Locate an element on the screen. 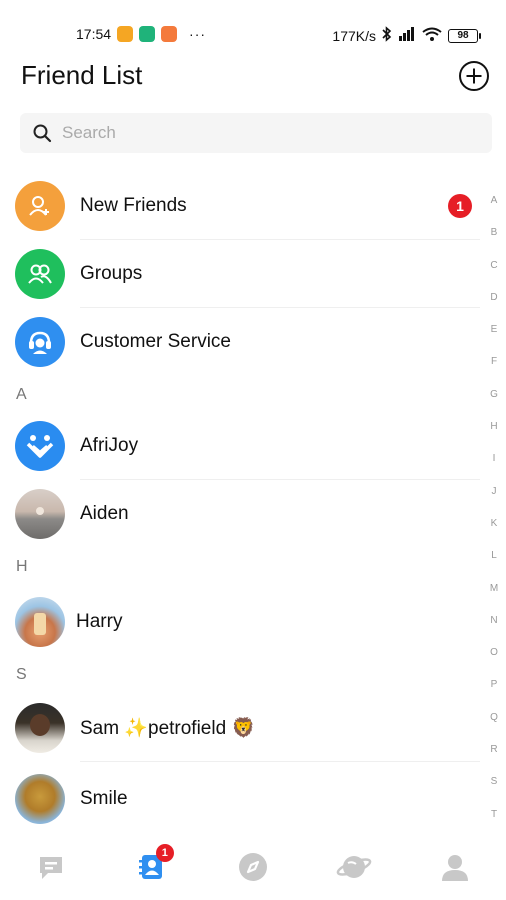  afrijoy-avatar is located at coordinates (40, 446).